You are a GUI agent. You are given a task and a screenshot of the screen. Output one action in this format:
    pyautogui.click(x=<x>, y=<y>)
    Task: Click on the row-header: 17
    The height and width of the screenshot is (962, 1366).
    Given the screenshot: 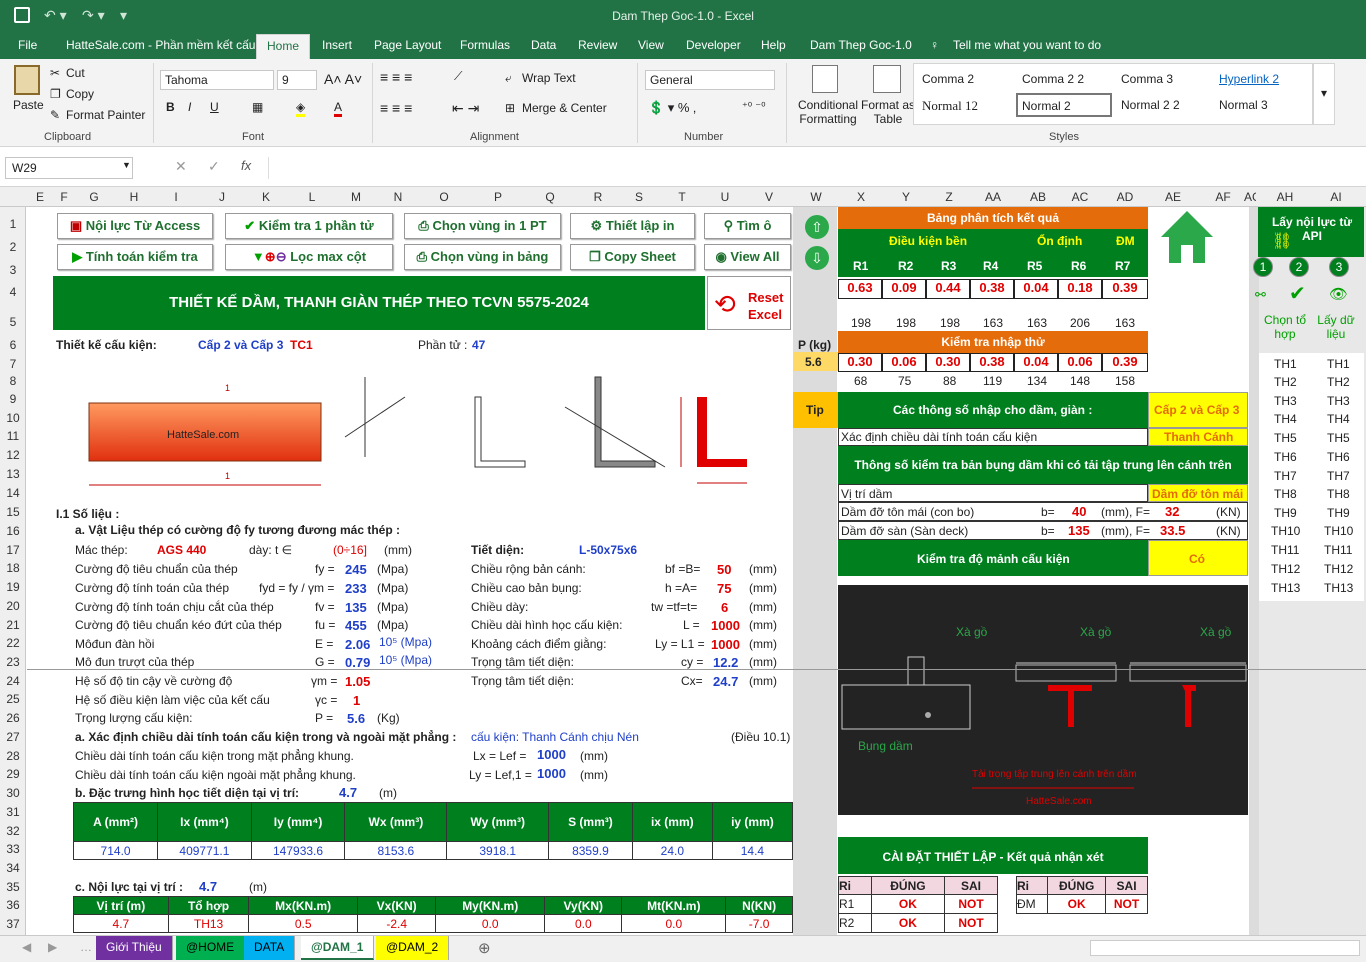 What is the action you would take?
    pyautogui.click(x=13, y=550)
    